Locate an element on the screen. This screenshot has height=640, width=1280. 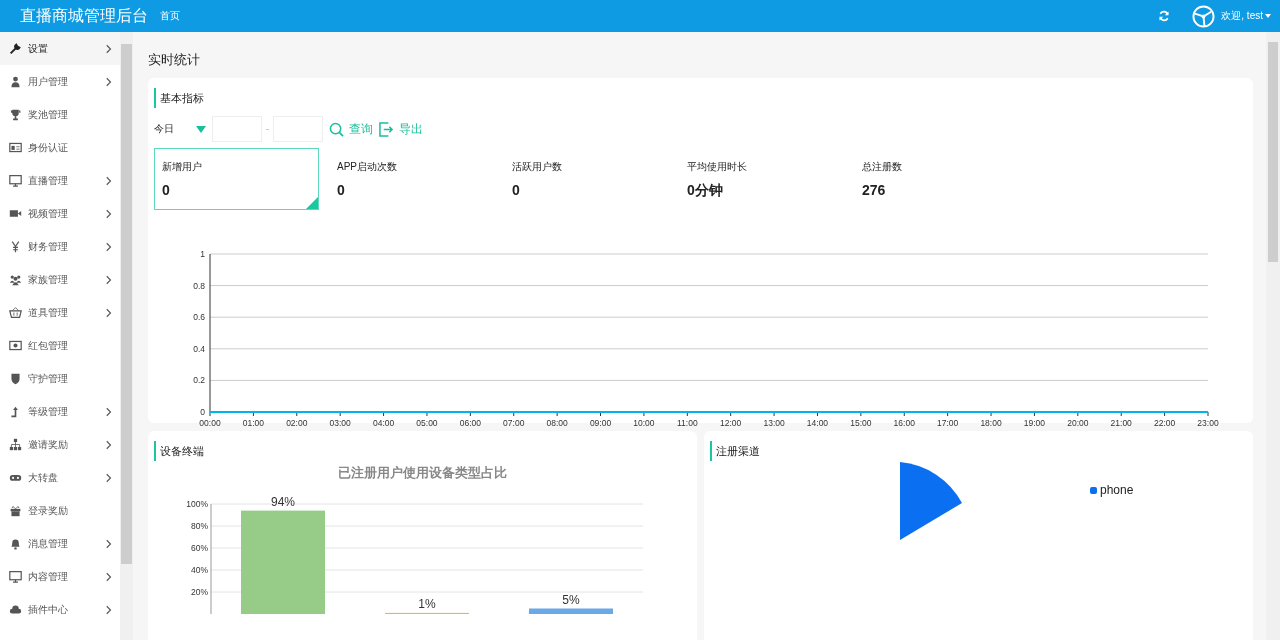
shield-icon is located at coordinates (15, 378).